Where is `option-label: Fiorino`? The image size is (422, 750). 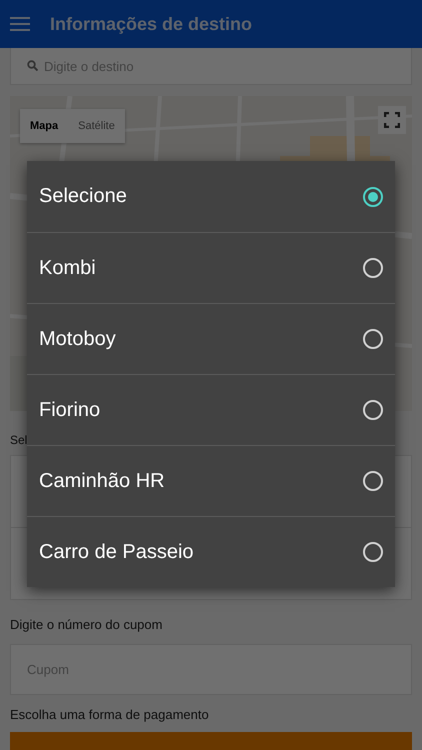 option-label: Fiorino is located at coordinates (69, 410).